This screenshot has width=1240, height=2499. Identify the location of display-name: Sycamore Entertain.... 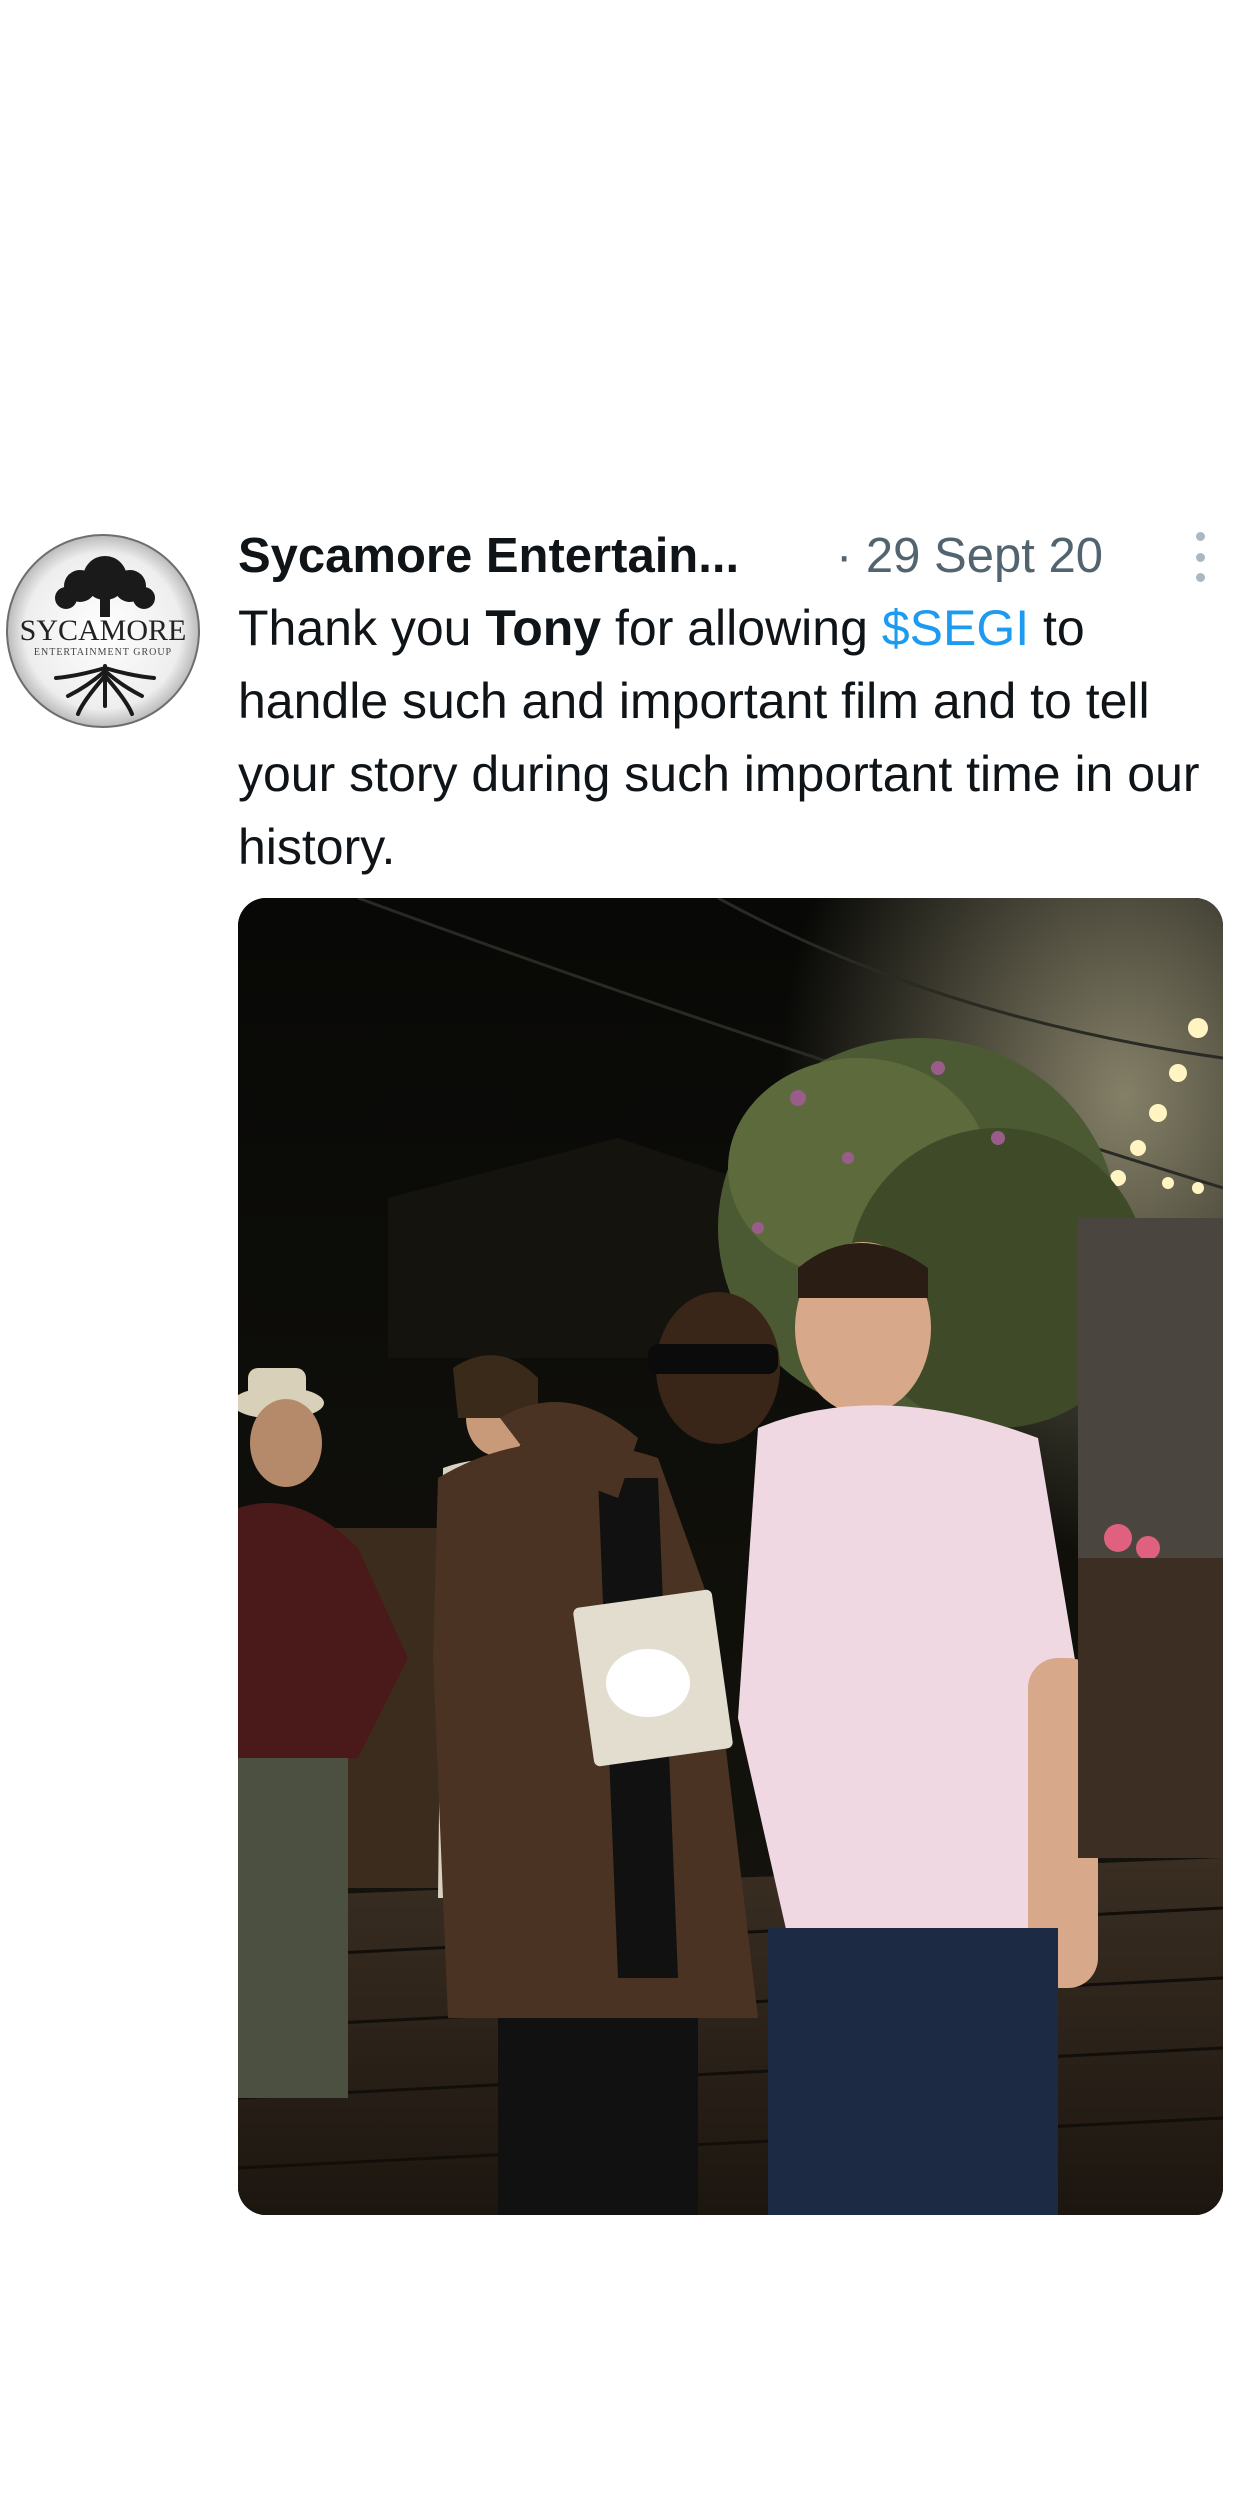
(518, 556).